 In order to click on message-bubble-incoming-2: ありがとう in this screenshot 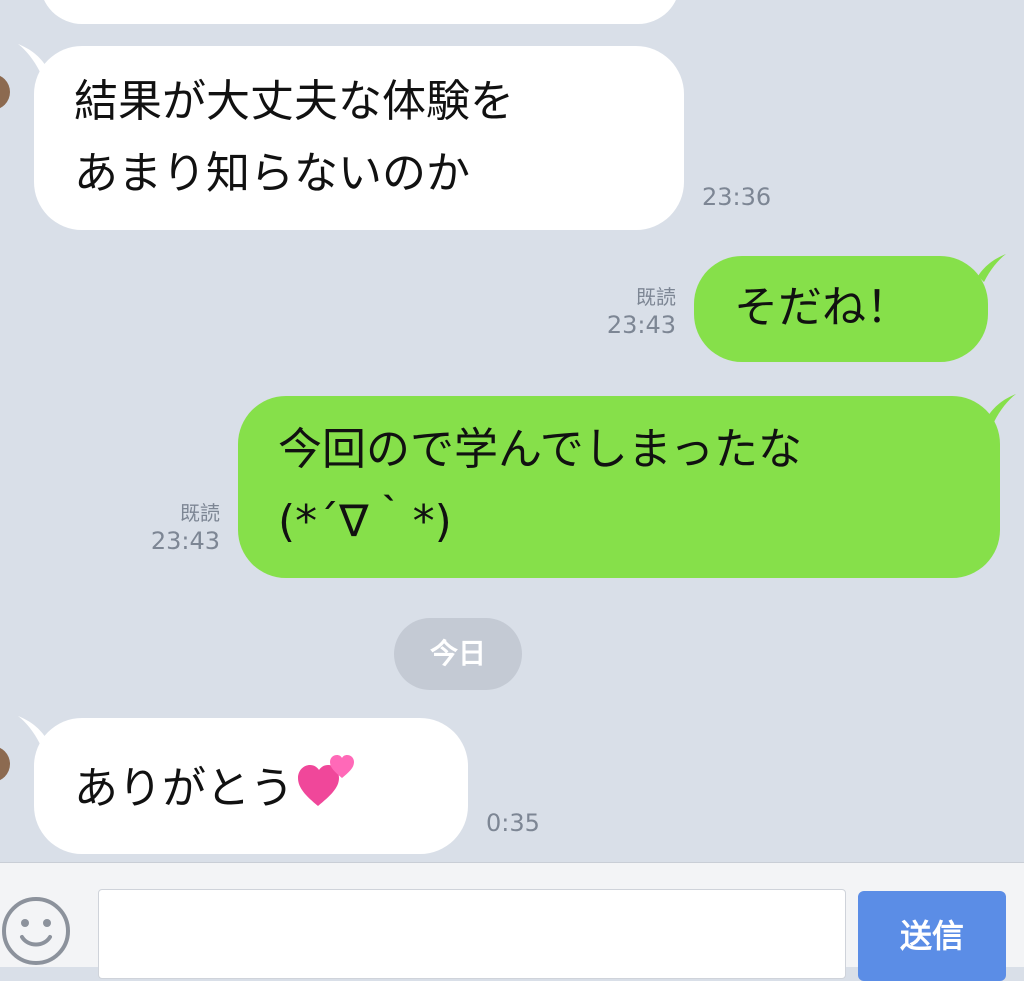, I will do `click(251, 786)`.